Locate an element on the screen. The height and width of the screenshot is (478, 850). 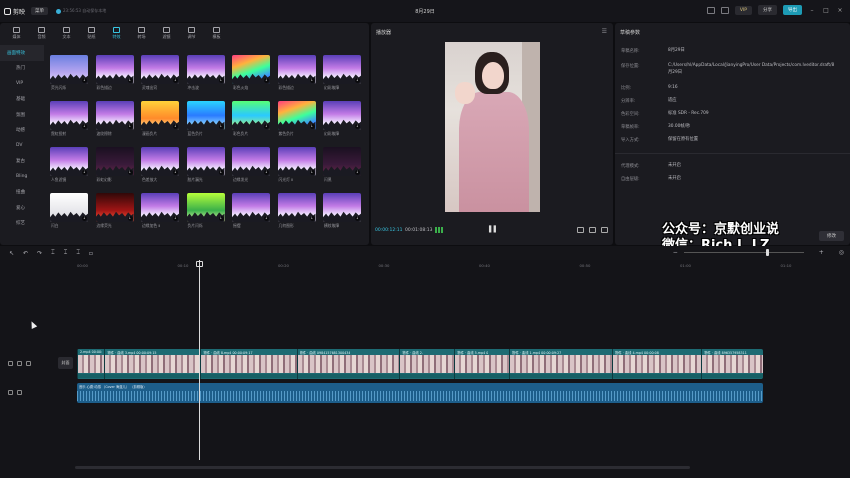
effect-tile: ↓ 闪黑 is located at coordinates (342, 164).